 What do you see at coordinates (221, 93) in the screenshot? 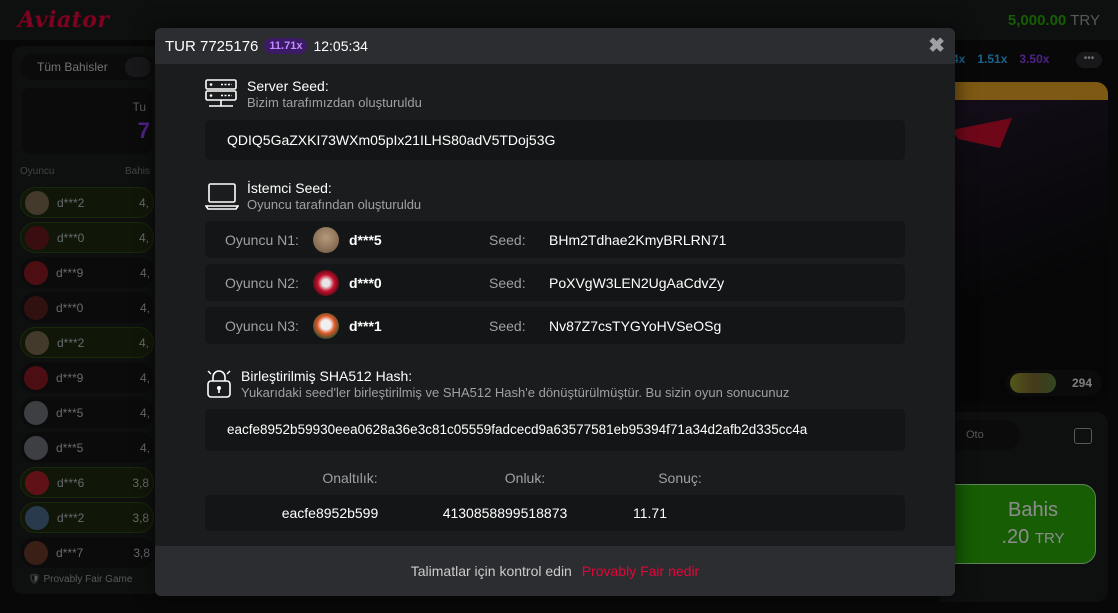
I see `server-icon` at bounding box center [221, 93].